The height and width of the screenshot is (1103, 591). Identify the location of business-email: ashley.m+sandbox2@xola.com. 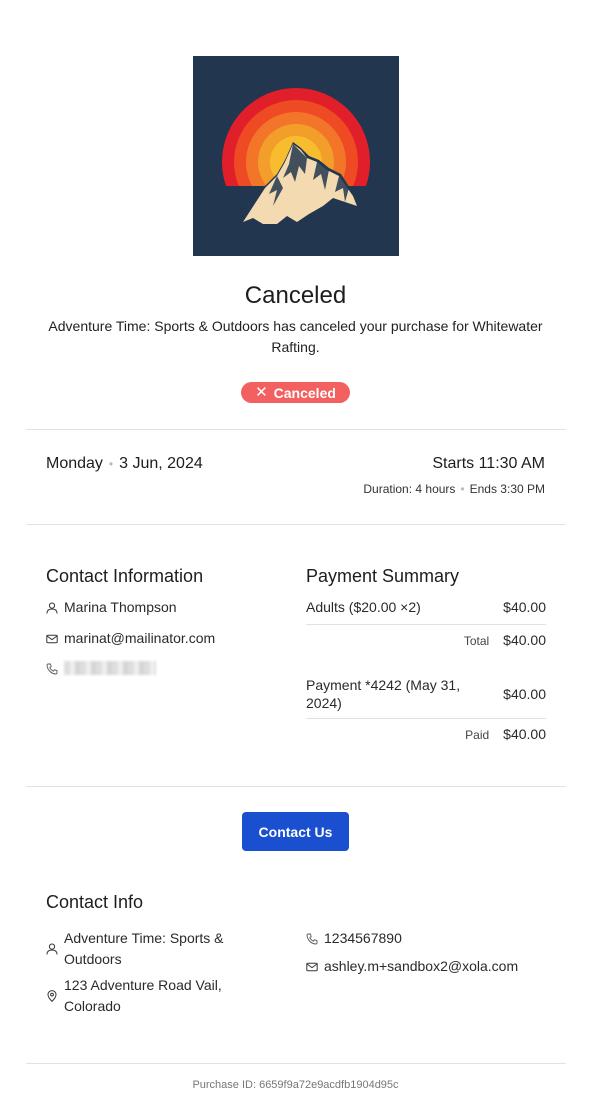
(421, 966).